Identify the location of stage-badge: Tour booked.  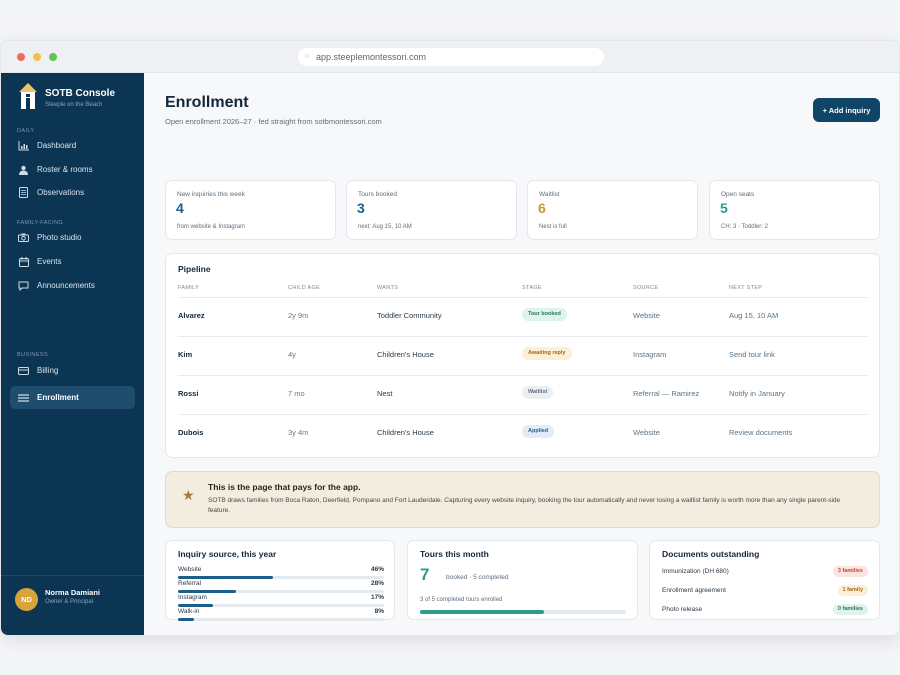
(544, 314).